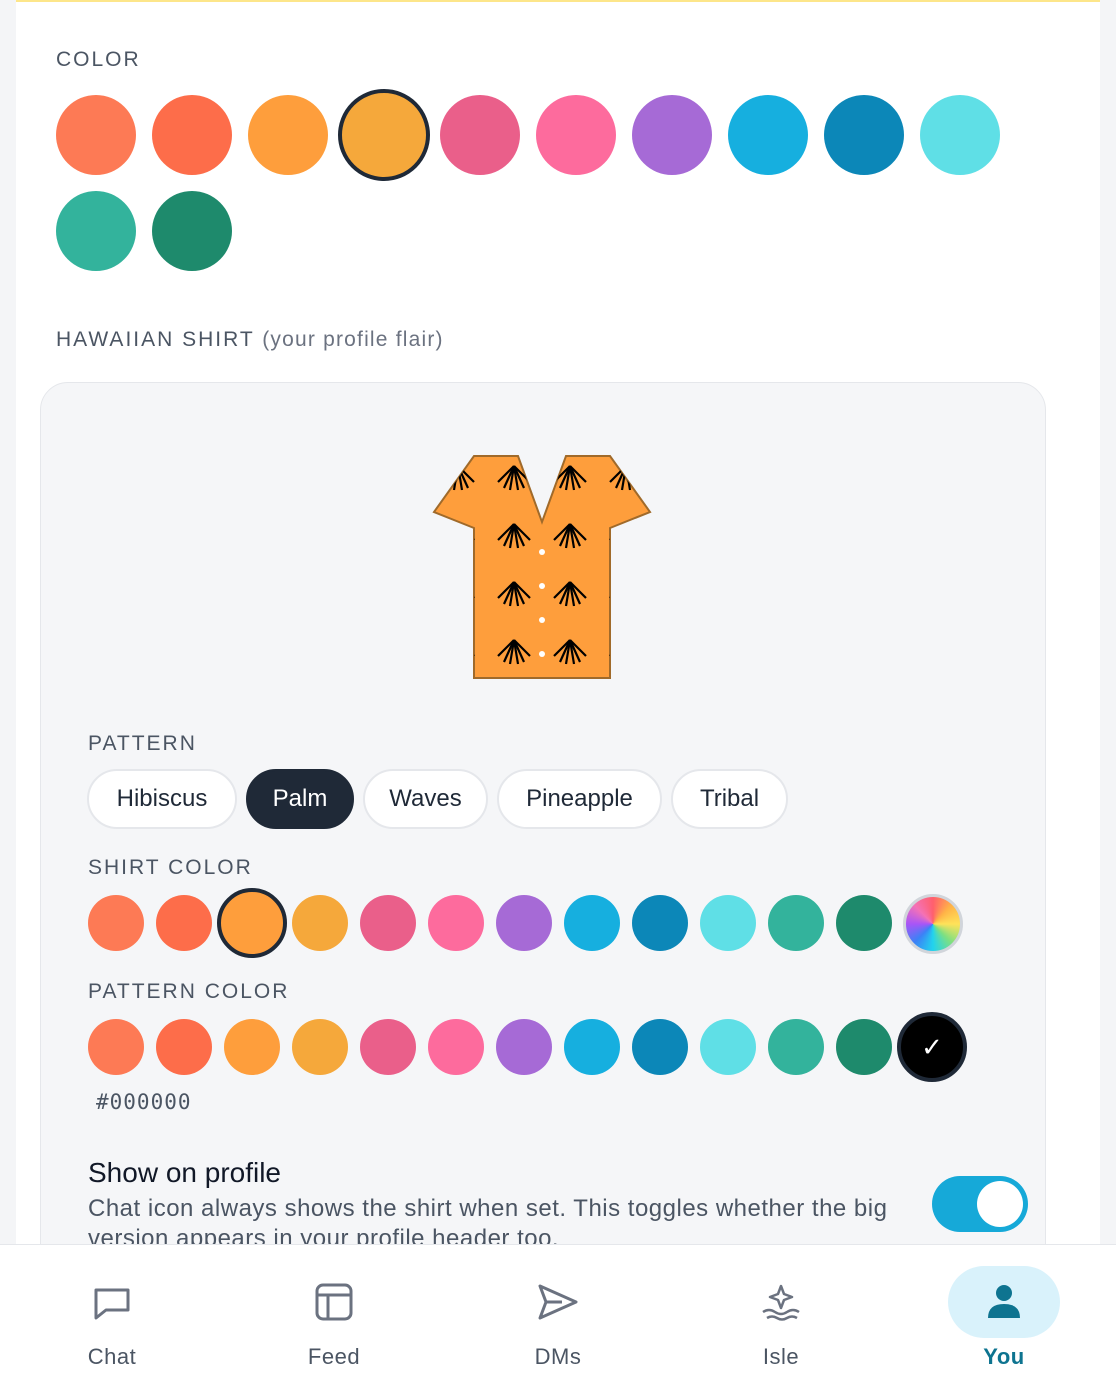 The height and width of the screenshot is (1380, 1116). Describe the element at coordinates (334, 1356) in the screenshot. I see `nav-label-feed: Feed` at that location.